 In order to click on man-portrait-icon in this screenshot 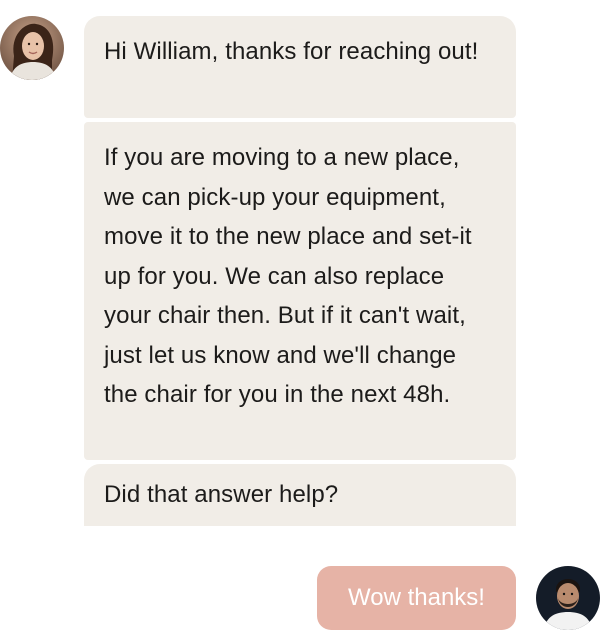, I will do `click(568, 598)`.